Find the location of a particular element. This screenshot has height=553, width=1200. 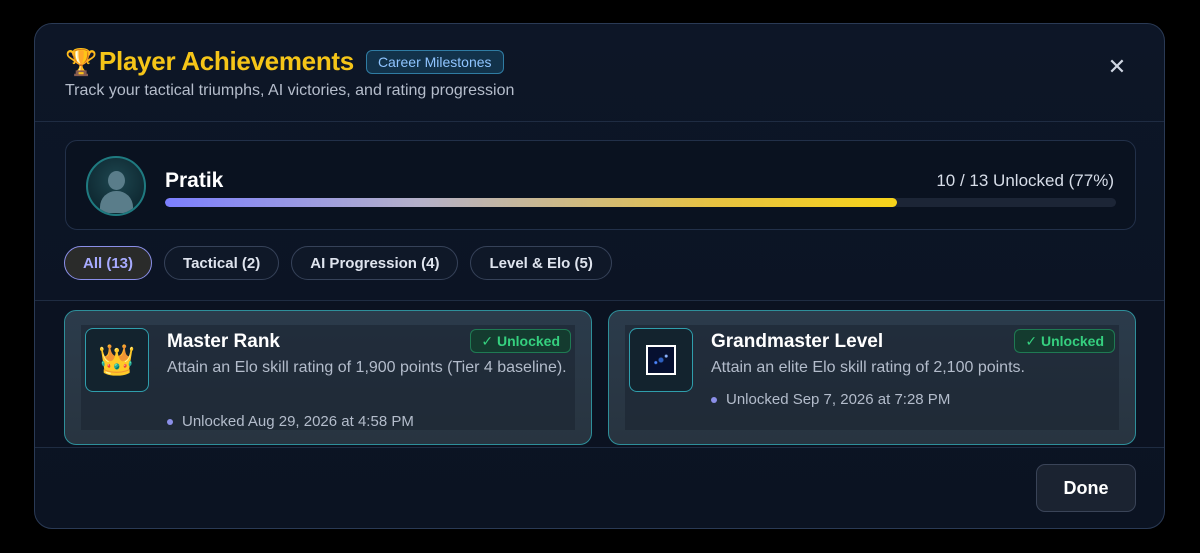

close-icon: ✕ is located at coordinates (1117, 66).